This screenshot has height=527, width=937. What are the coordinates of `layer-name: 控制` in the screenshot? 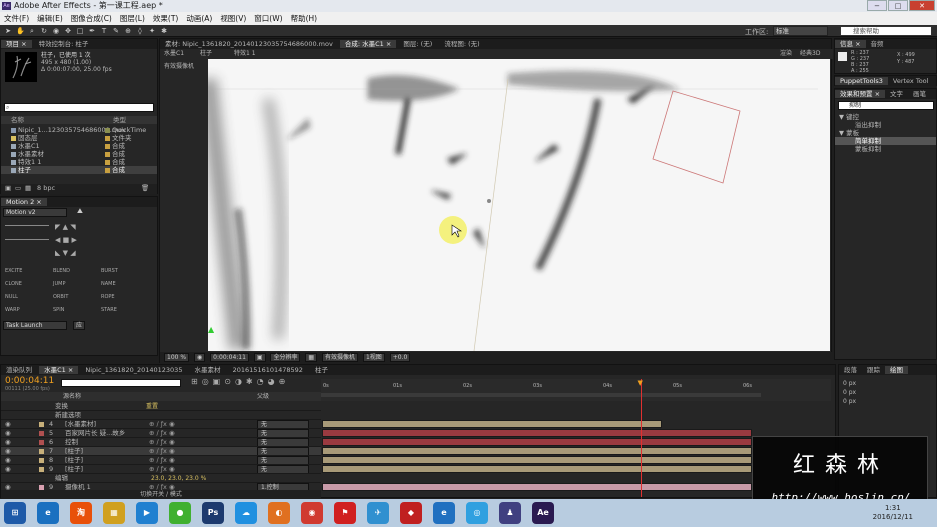 It's located at (71, 442).